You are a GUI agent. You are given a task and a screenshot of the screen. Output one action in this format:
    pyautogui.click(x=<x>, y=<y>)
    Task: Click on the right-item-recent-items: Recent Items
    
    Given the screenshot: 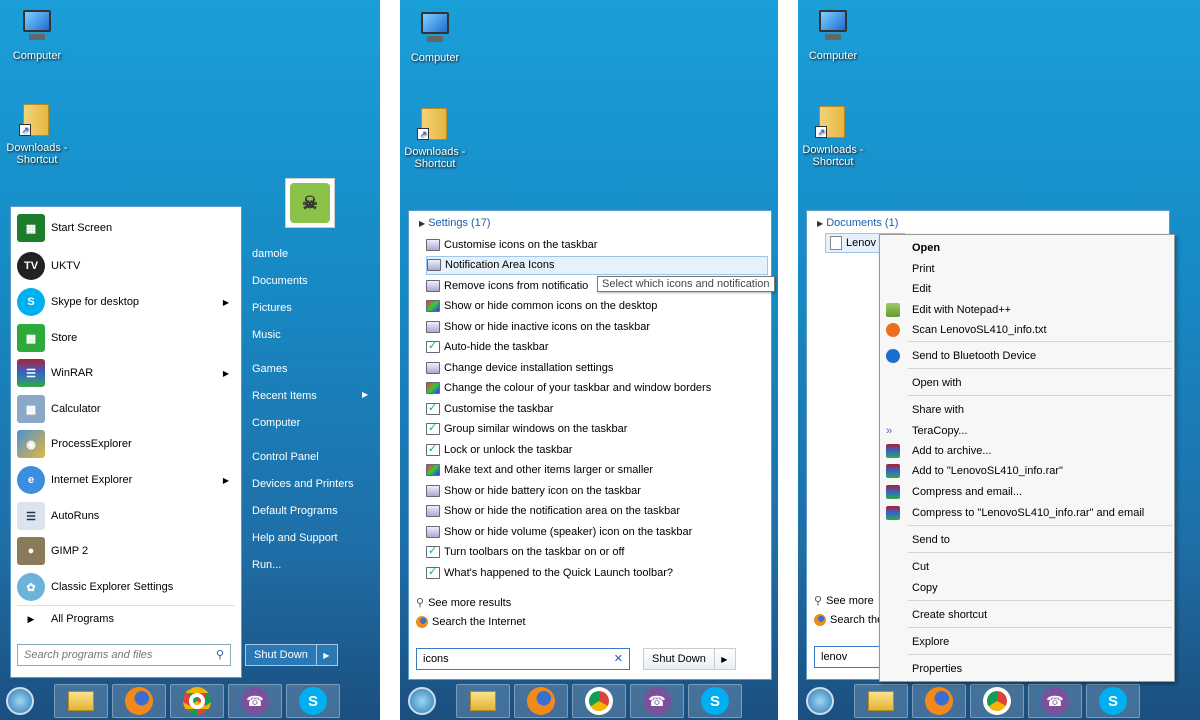 What is the action you would take?
    pyautogui.click(x=284, y=396)
    